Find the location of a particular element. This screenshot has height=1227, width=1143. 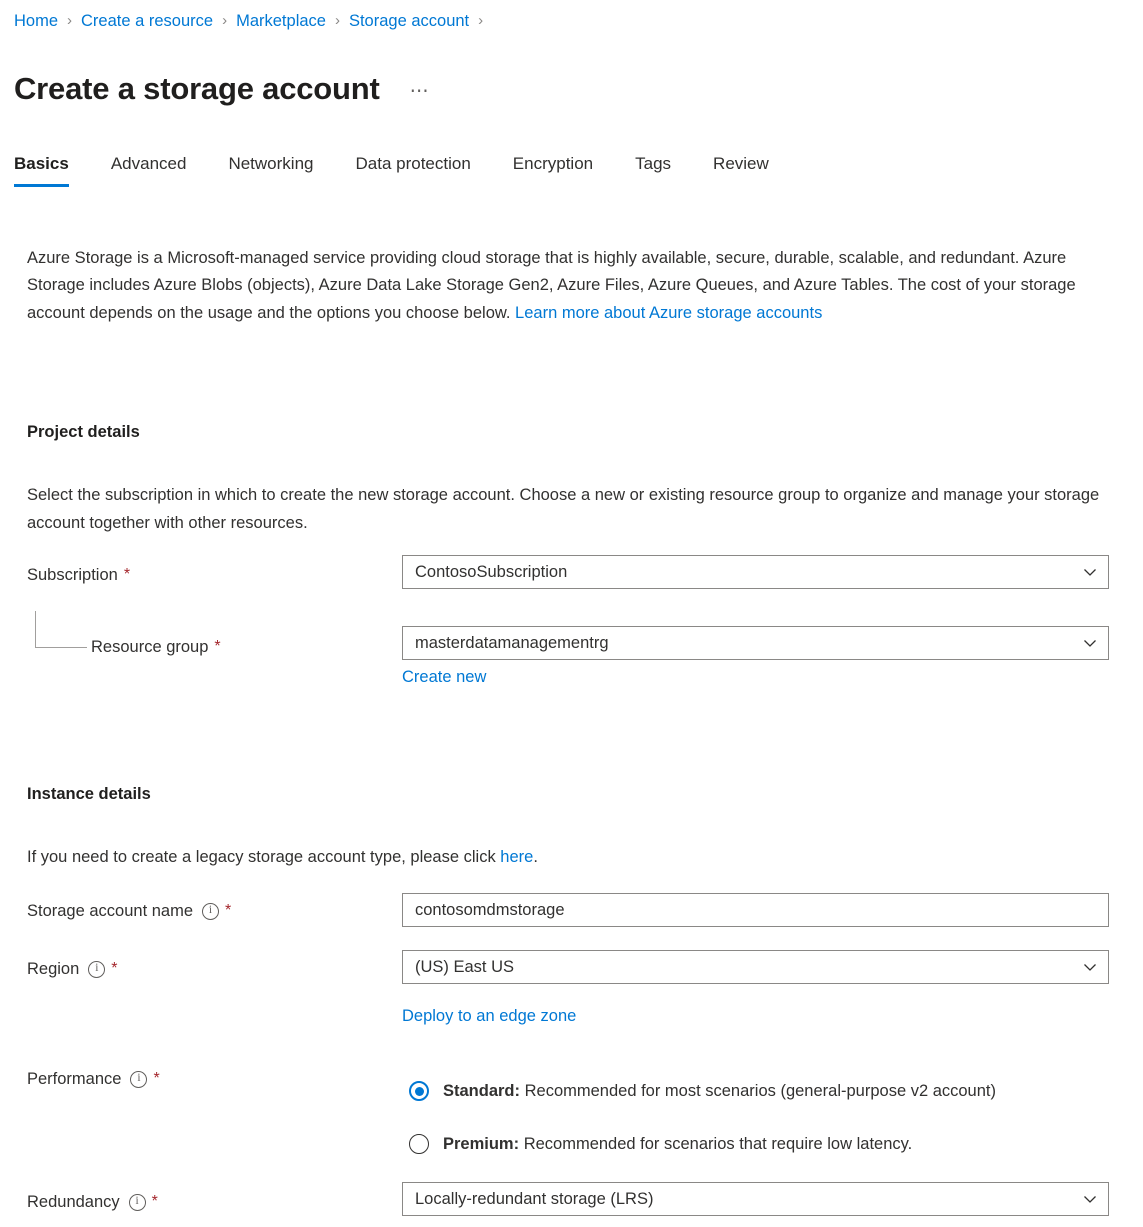

legacy-note-suffix: . is located at coordinates (535, 857).